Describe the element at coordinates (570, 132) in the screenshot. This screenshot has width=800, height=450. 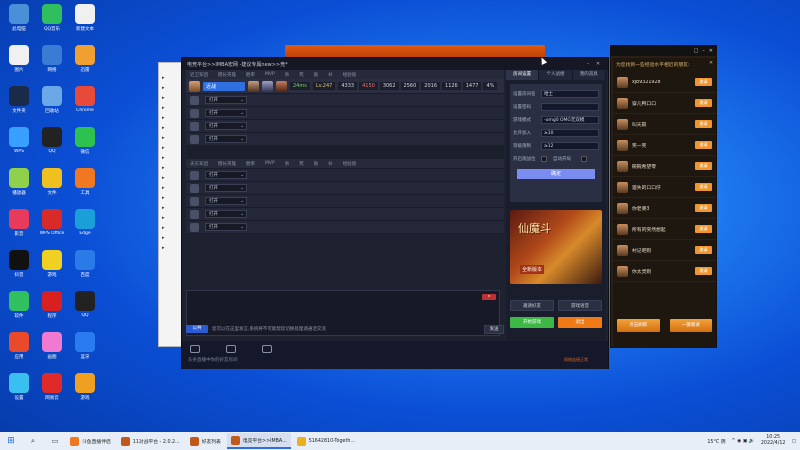
I see `field-input: ≥10` at that location.